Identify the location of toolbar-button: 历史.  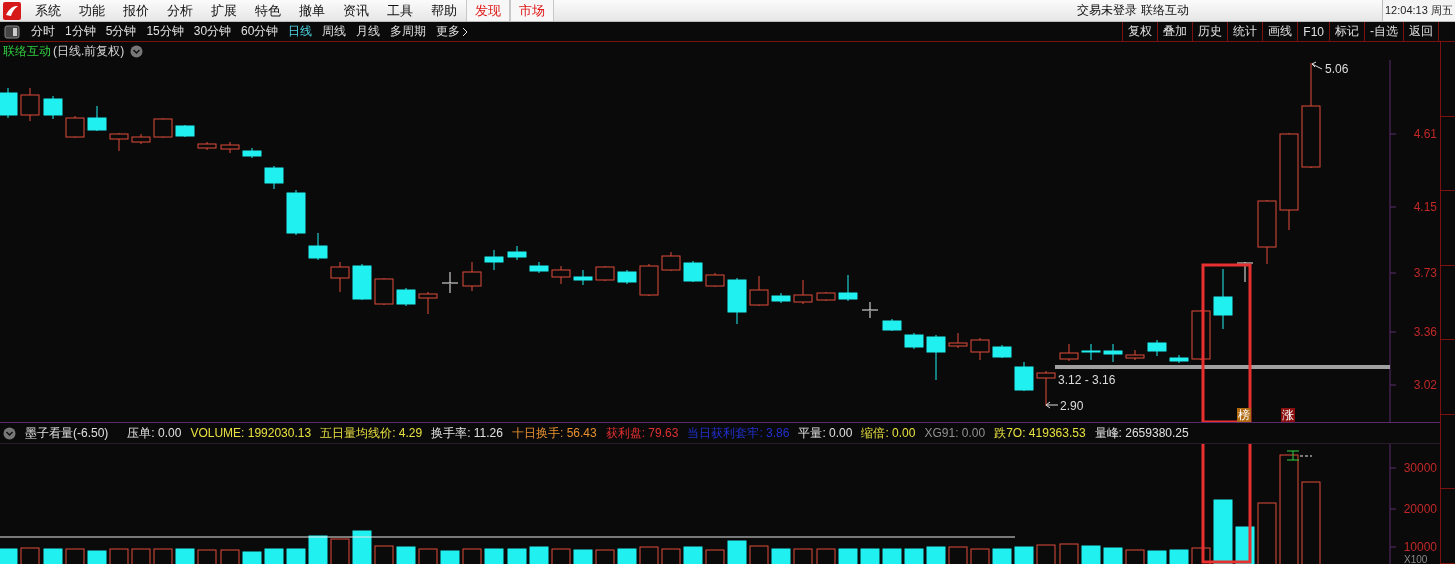
(1210, 31).